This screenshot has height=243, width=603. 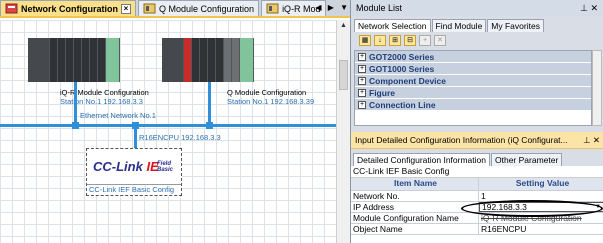 What do you see at coordinates (134, 189) in the screenshot?
I see `cc-link-caption: CC-Link IEF Basic Config` at bounding box center [134, 189].